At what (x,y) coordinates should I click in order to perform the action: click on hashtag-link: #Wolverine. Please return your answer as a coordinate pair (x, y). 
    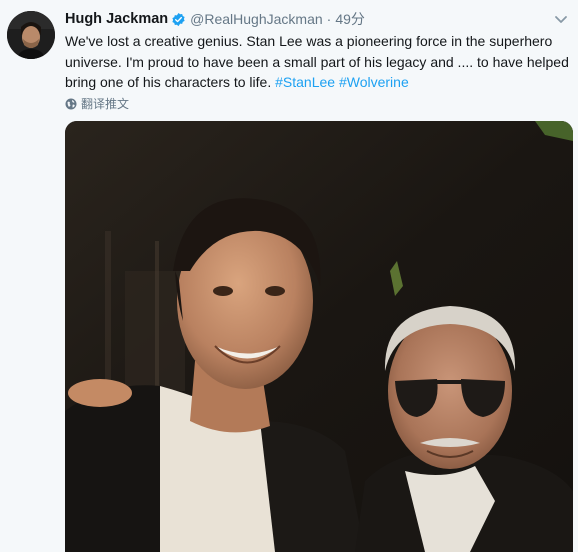
    Looking at the image, I should click on (374, 82).